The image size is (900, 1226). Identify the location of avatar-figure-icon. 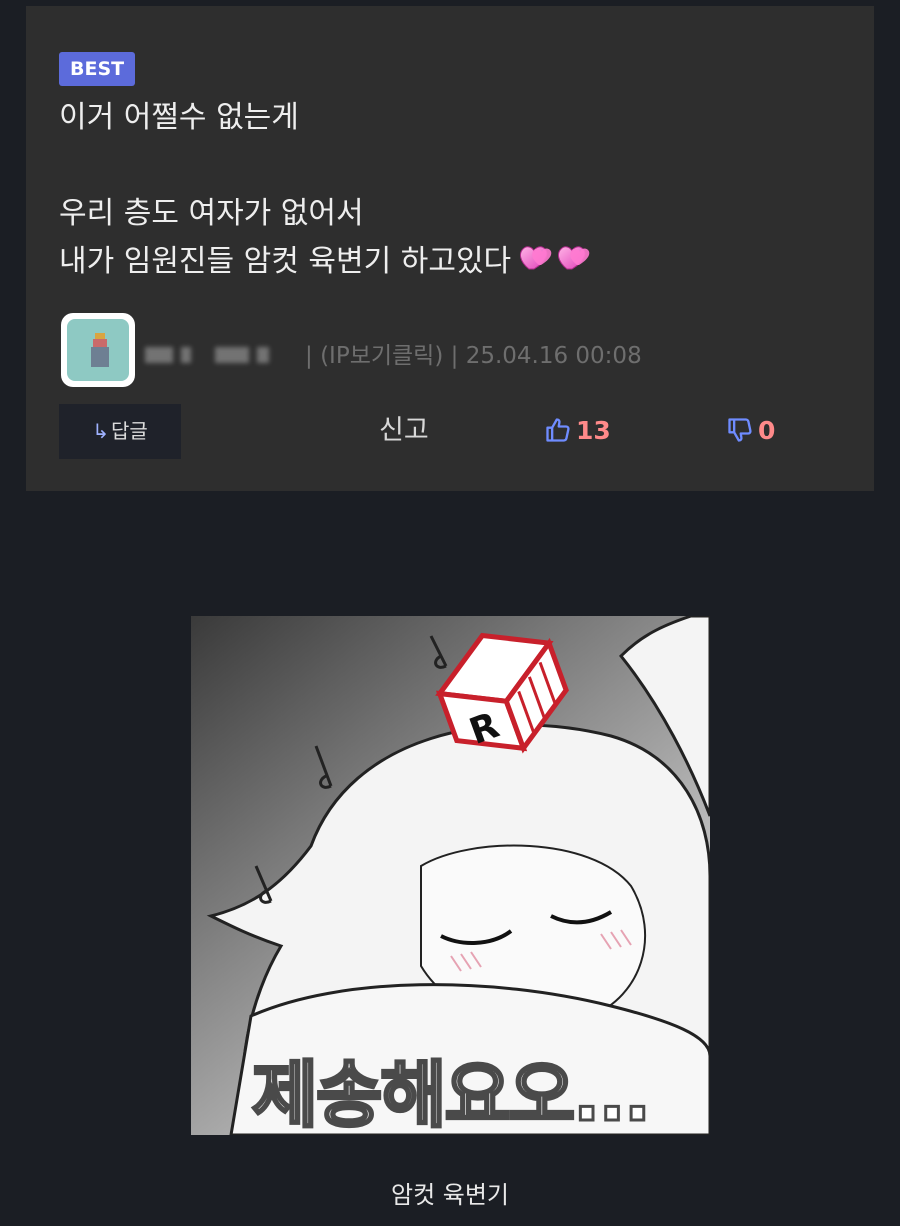
(100, 350).